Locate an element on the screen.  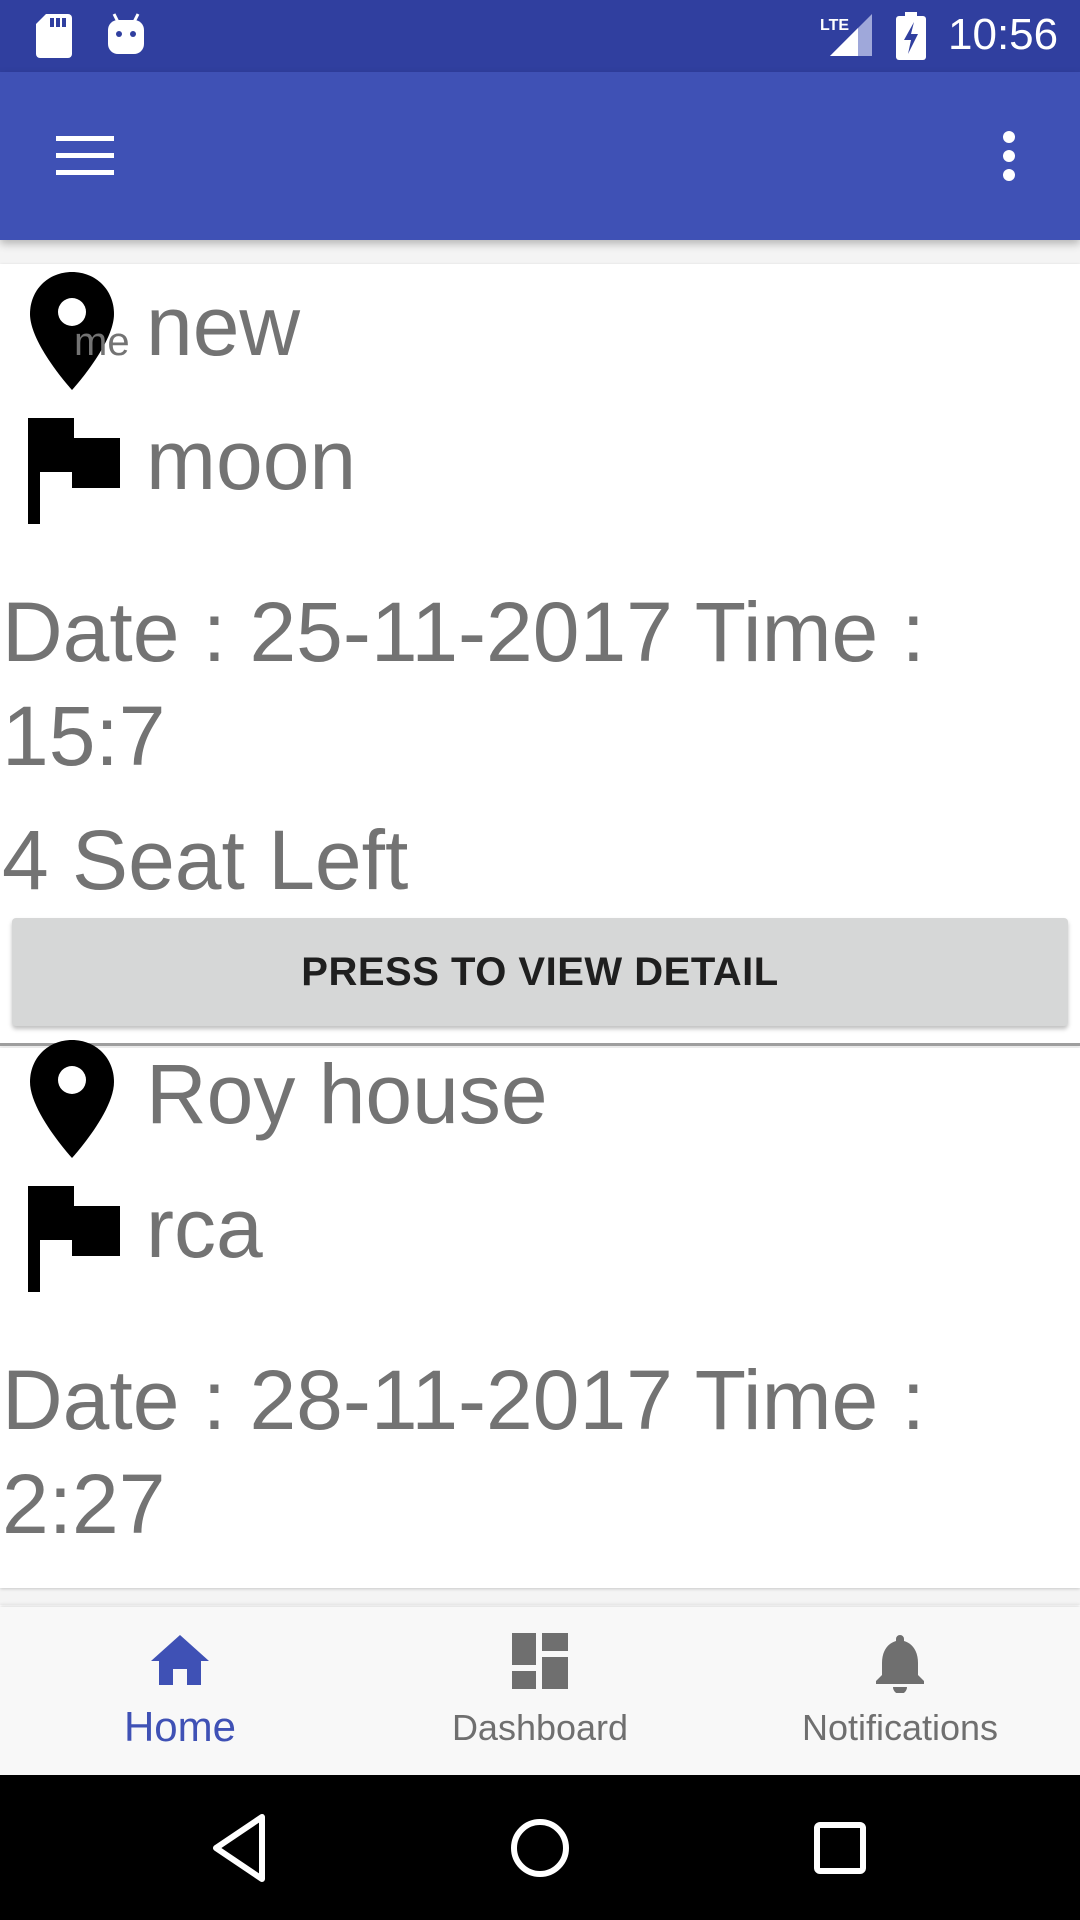
system-navigation-bar is located at coordinates (540, 1847).